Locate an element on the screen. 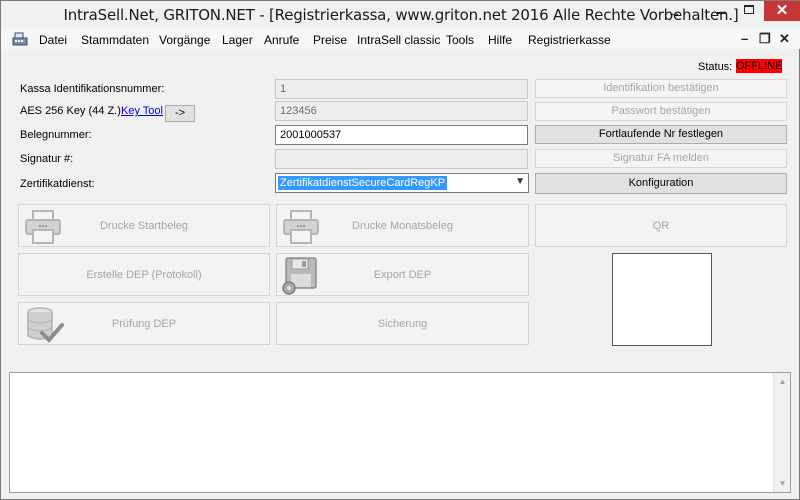  minimize-button is located at coordinates (721, 11).